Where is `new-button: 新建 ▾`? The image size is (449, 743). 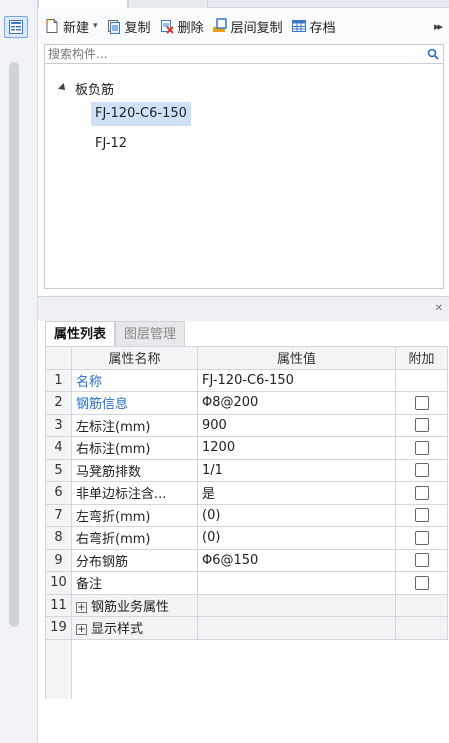 new-button: 新建 ▾ is located at coordinates (71, 26).